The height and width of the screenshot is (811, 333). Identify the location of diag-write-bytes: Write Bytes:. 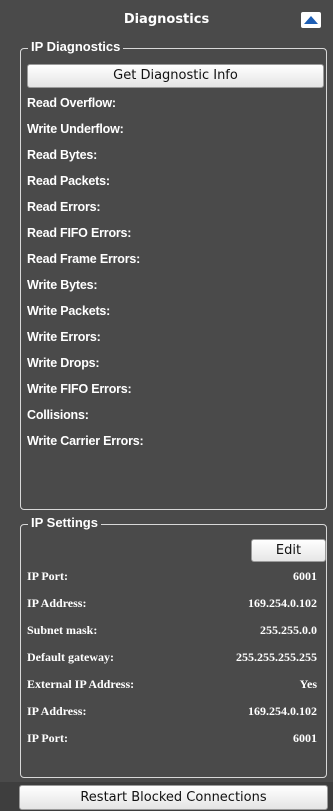
(62, 285).